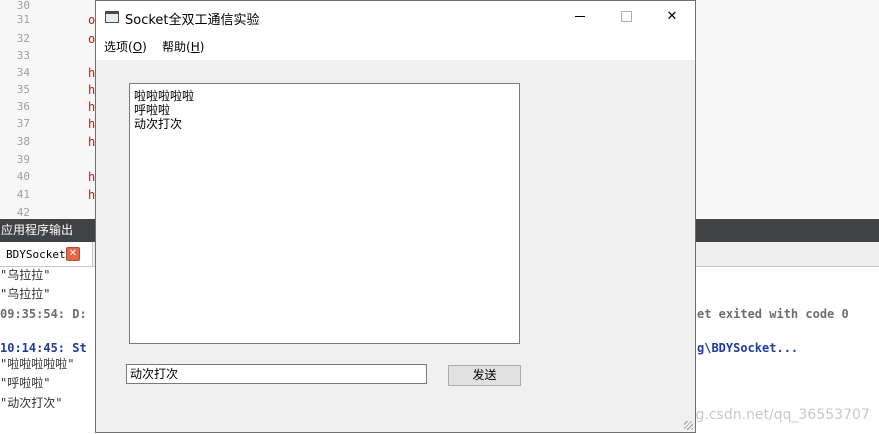 The image size is (879, 434). Describe the element at coordinates (23, 176) in the screenshot. I see `line-number: 40` at that location.